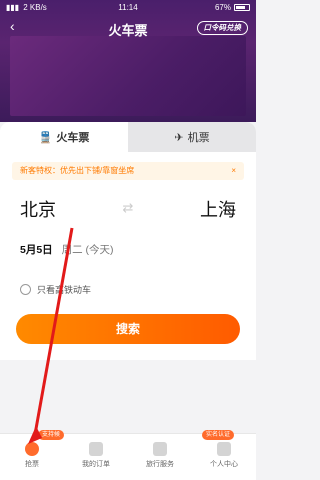  Describe the element at coordinates (218, 435) in the screenshot. I see `badge-verify: 实名认证` at that location.